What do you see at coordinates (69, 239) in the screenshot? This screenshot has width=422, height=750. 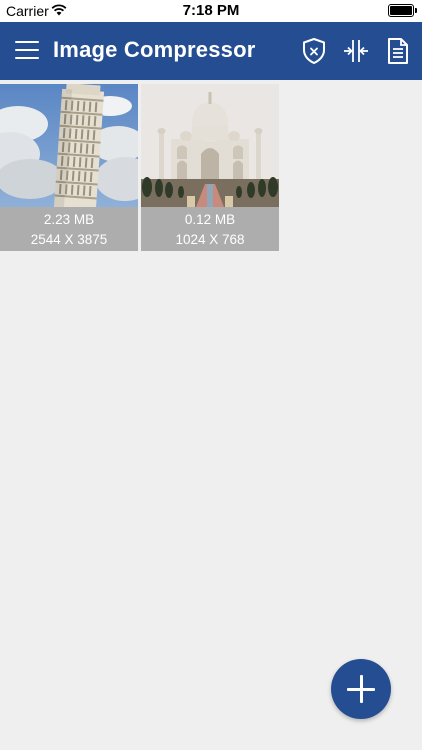 I see `image-dimensions: 2544 X 3875` at bounding box center [69, 239].